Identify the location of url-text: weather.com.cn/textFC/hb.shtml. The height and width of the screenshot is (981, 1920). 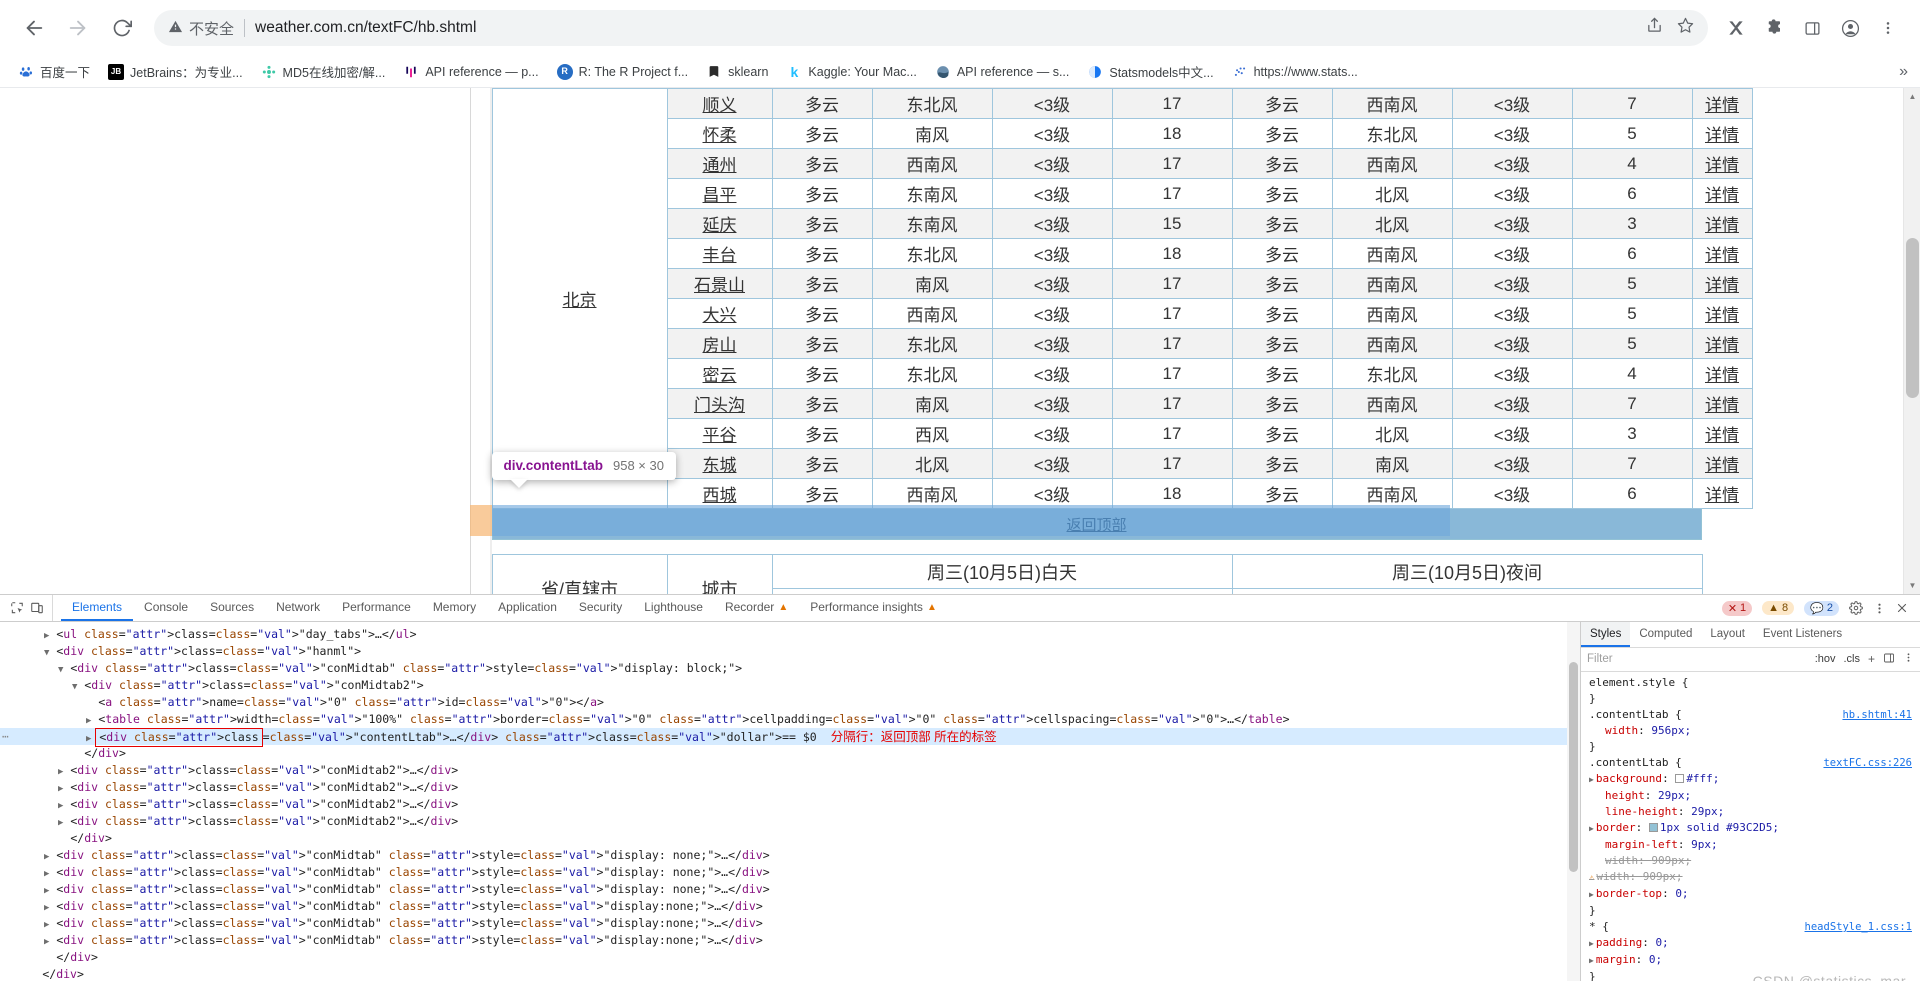
(365, 28).